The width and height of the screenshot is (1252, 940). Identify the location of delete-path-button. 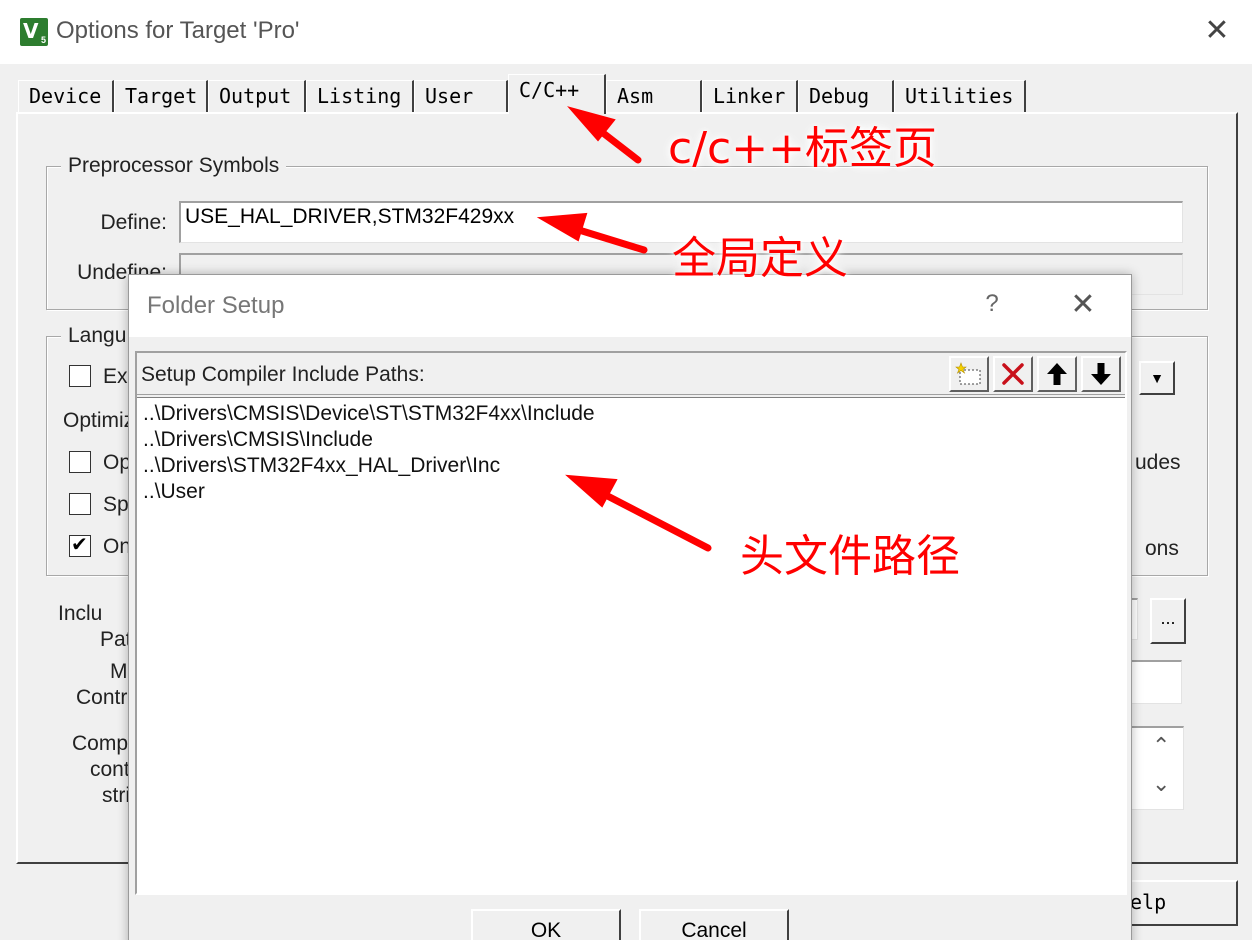
(1013, 374).